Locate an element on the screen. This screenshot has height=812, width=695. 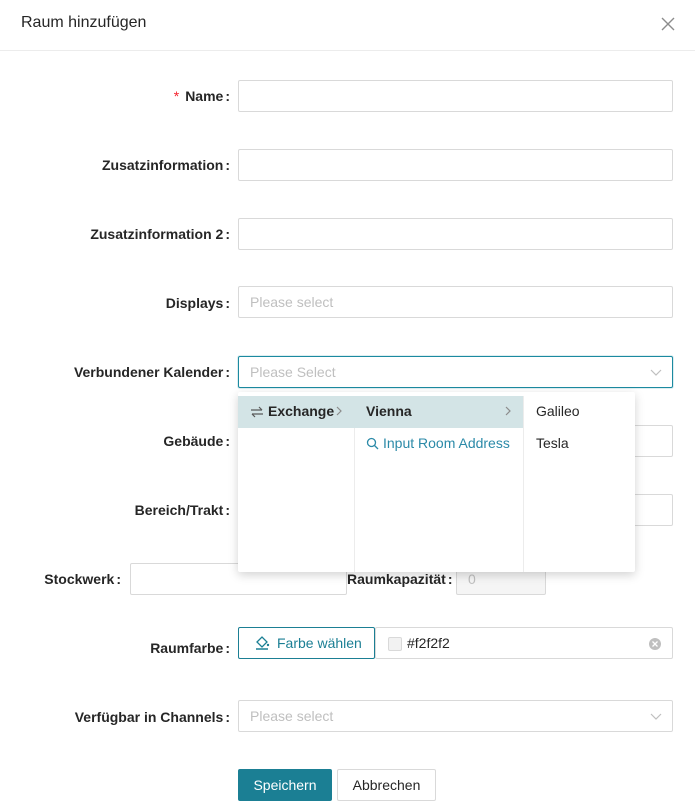
gebaeude-label: Gebäude: is located at coordinates (196, 441).